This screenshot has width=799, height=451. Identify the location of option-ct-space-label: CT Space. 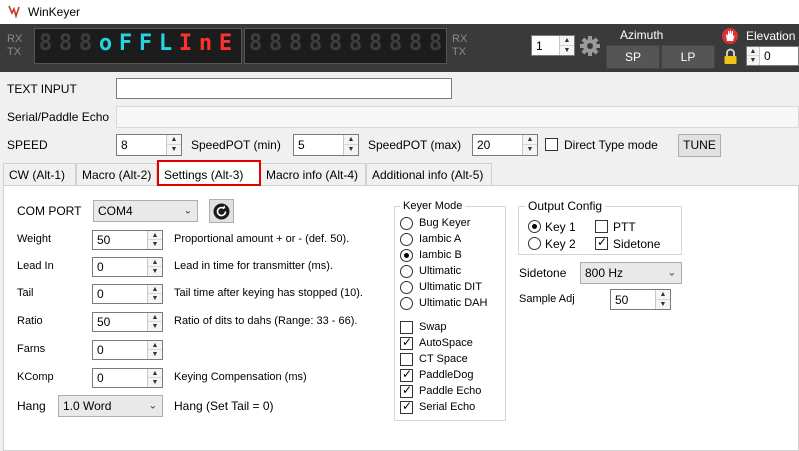
(443, 359).